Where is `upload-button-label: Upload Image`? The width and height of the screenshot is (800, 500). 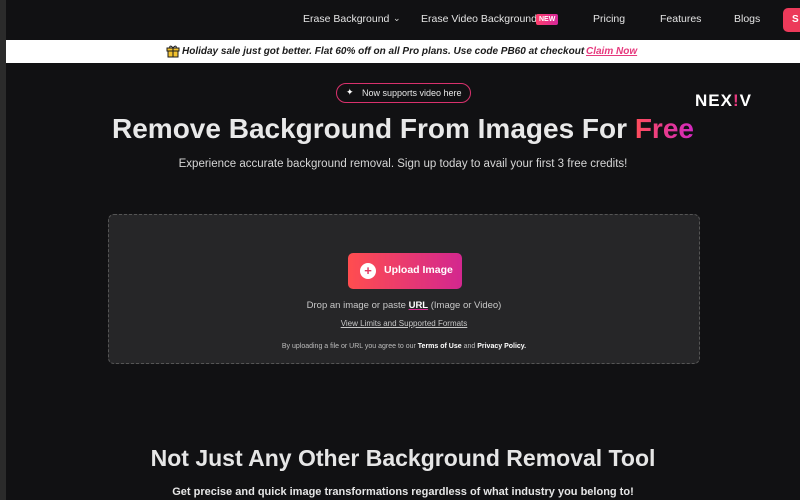
upload-button-label: Upload Image is located at coordinates (418, 270).